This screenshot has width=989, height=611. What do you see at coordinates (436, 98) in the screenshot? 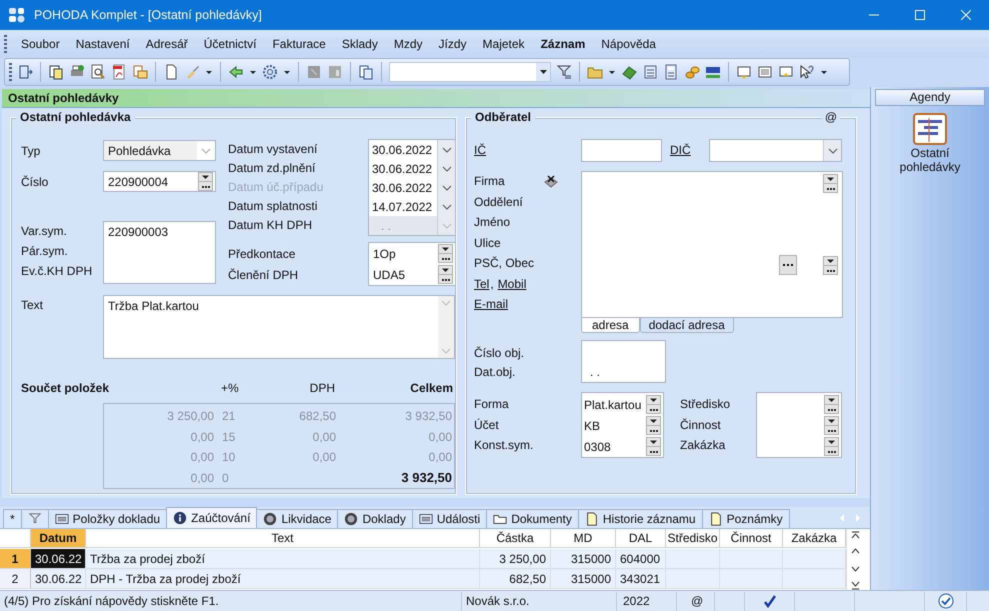
I see `agenda-header: Ostatní pohledávky` at bounding box center [436, 98].